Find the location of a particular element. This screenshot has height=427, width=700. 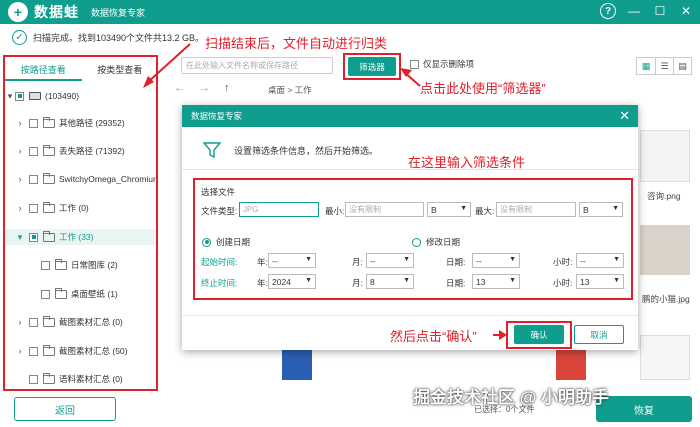

forward-arrow-icon: → is located at coordinates (204, 88).